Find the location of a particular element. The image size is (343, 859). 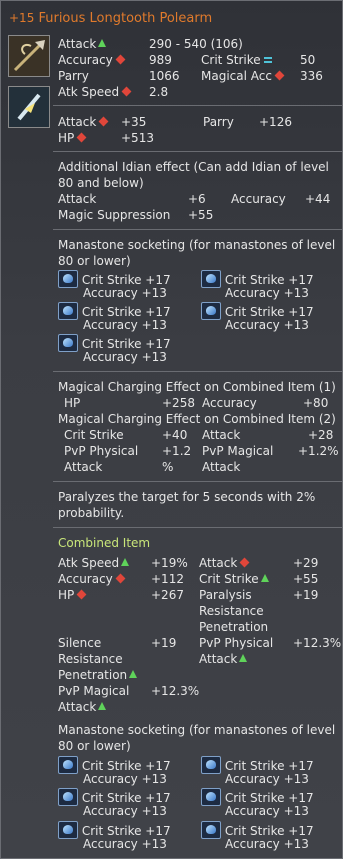

bonus-parry-value: +126 is located at coordinates (275, 122).